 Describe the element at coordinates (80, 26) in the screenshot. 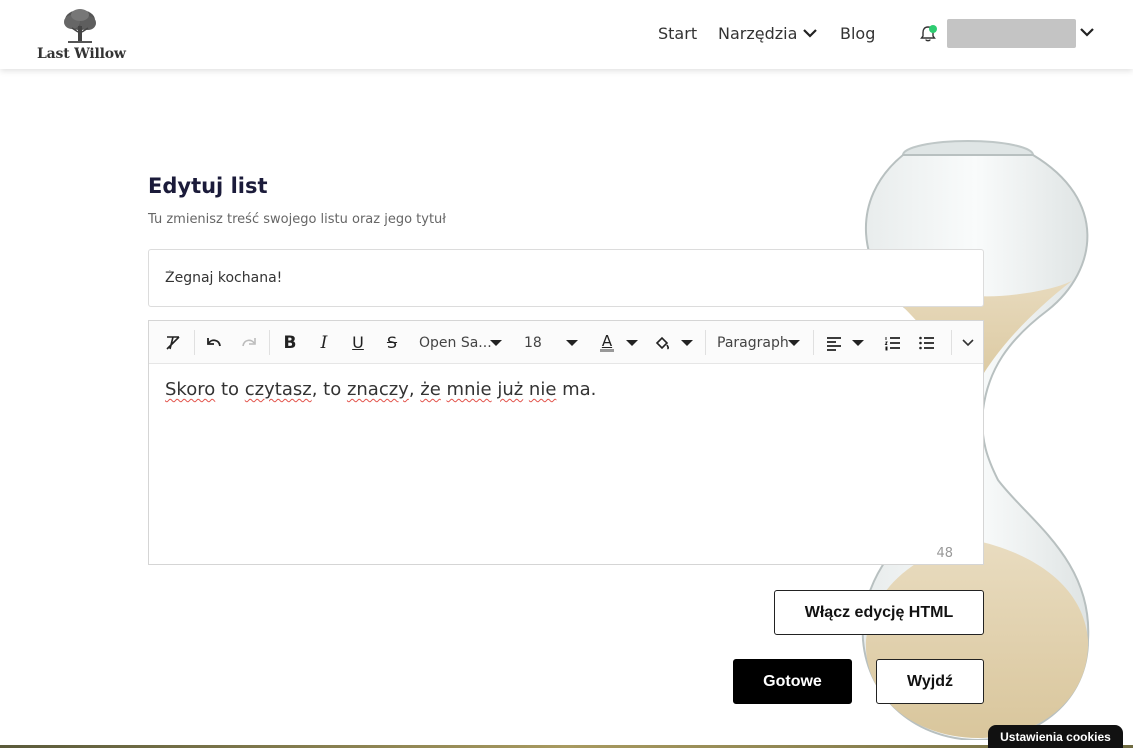

I see `tree-logo-icon` at that location.